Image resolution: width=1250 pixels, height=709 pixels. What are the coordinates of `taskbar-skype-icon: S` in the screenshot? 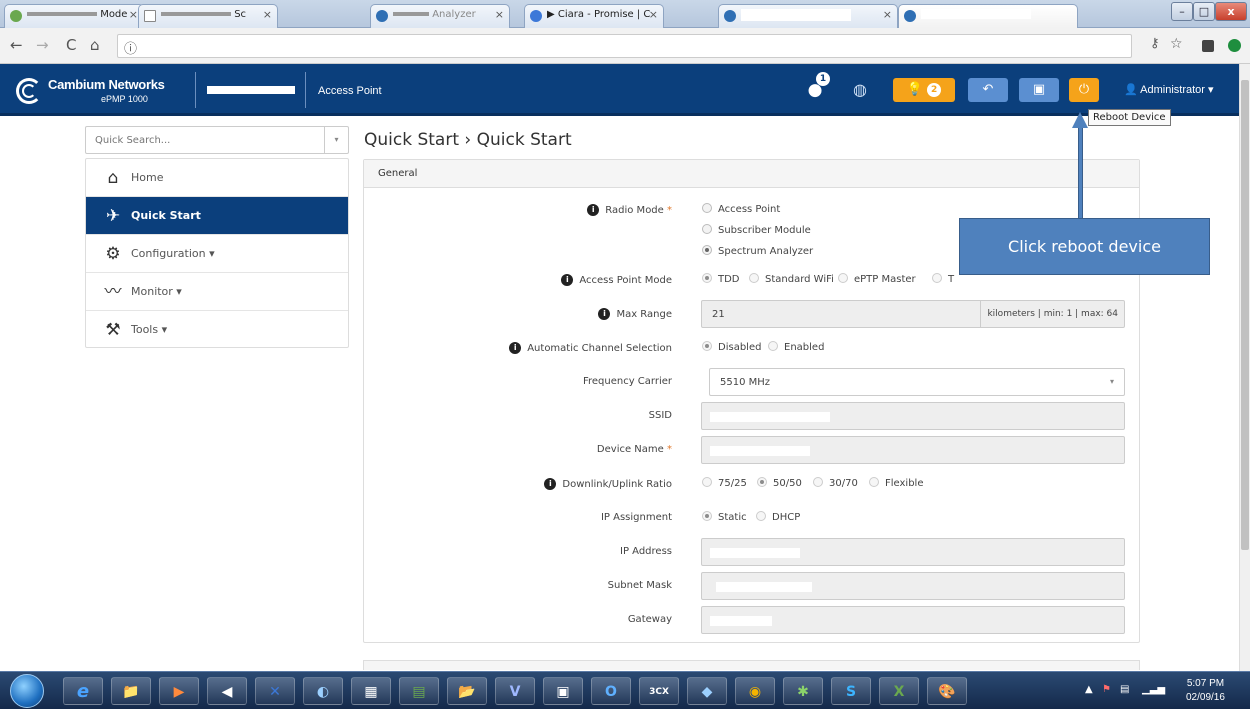 It's located at (851, 691).